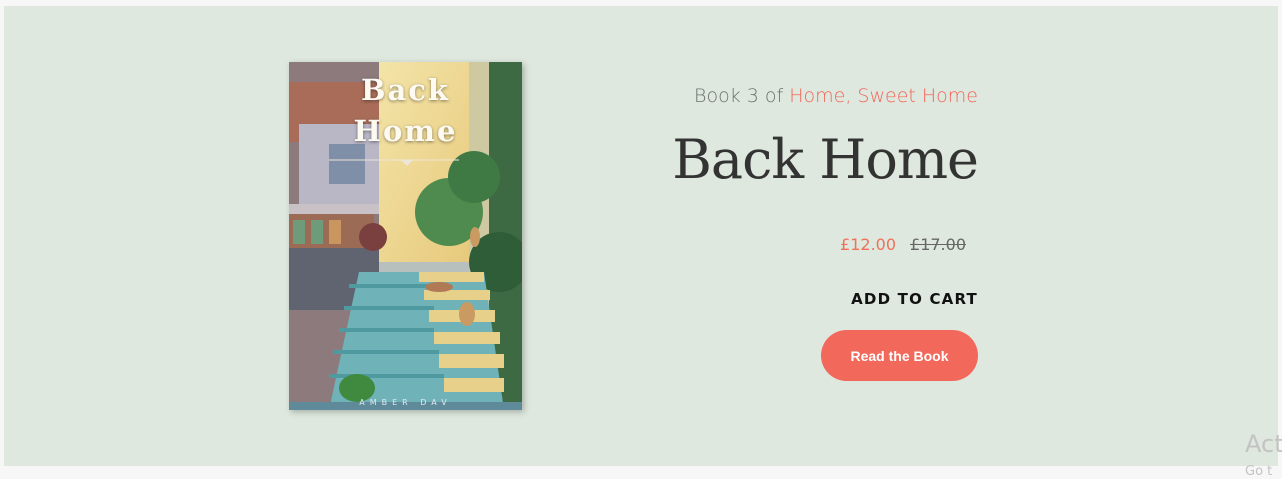 Image resolution: width=1282 pixels, height=479 pixels. What do you see at coordinates (1263, 444) in the screenshot?
I see `watermark-line-1: Act` at bounding box center [1263, 444].